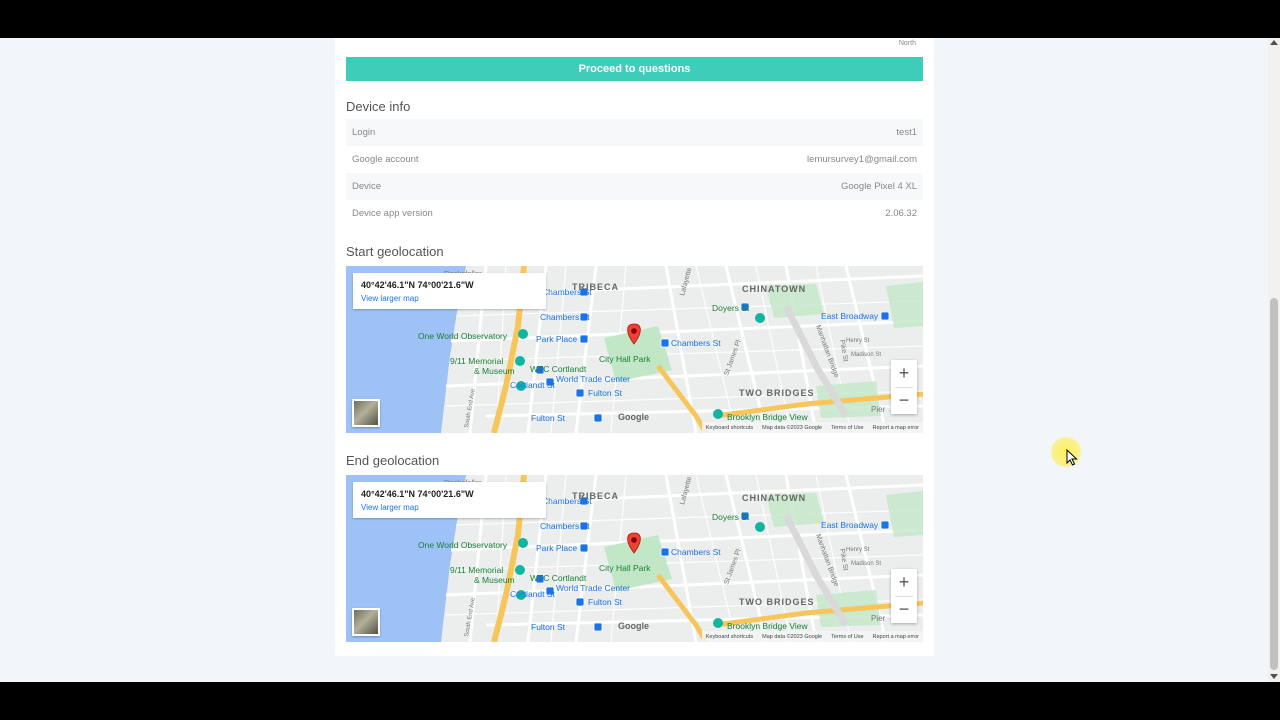 This screenshot has width=1280, height=720. I want to click on info-label: Login, so click(364, 132).